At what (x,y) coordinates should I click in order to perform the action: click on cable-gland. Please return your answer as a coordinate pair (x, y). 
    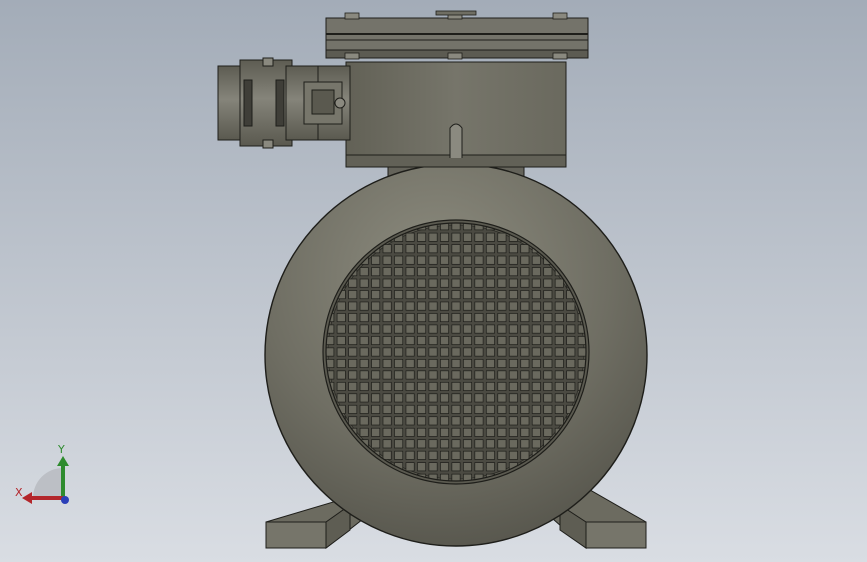
    Looking at the image, I should click on (284, 103).